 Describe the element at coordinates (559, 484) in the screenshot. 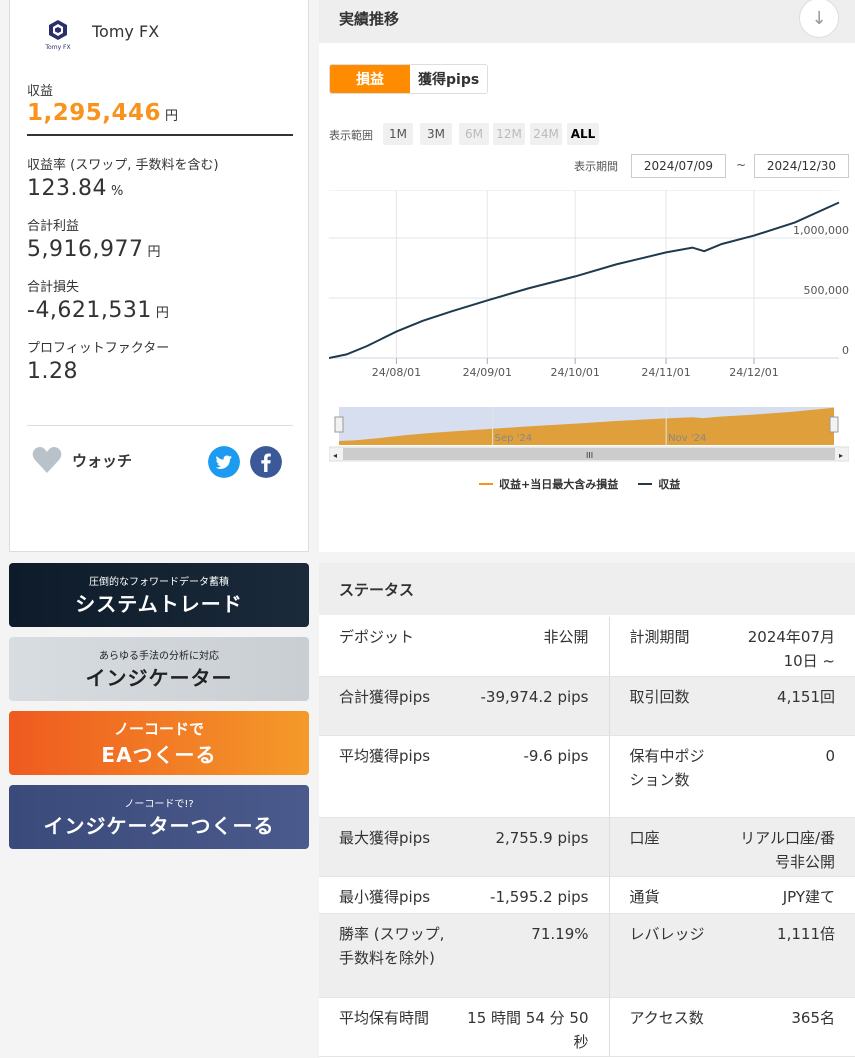

I see `legend-label: 収益+当日最大含み損益` at that location.